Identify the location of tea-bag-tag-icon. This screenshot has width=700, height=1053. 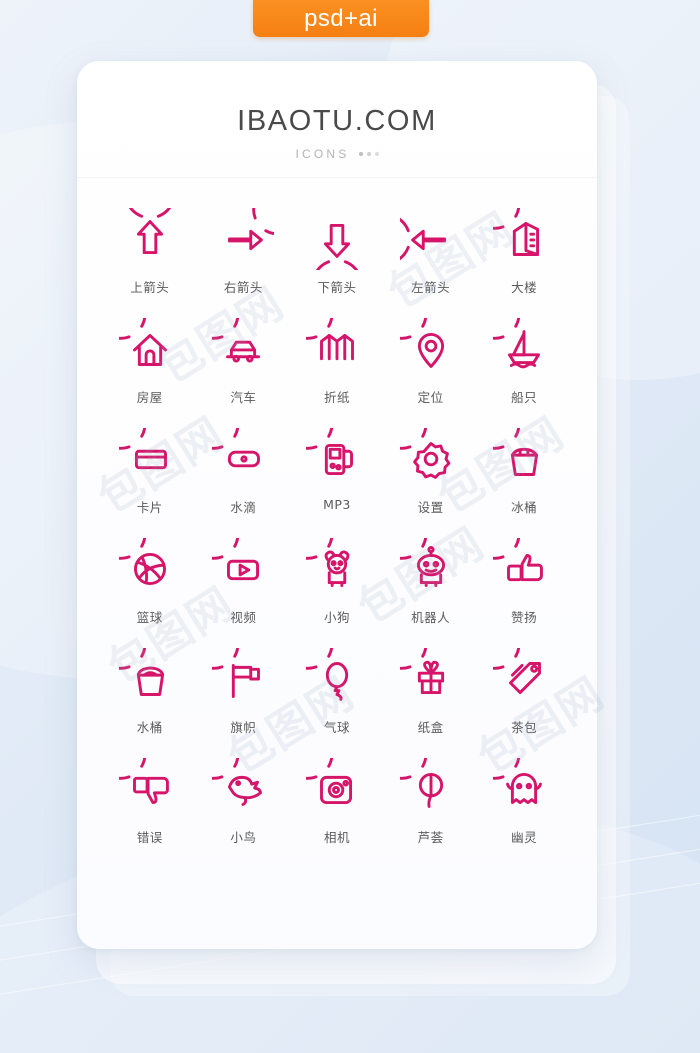
(524, 679).